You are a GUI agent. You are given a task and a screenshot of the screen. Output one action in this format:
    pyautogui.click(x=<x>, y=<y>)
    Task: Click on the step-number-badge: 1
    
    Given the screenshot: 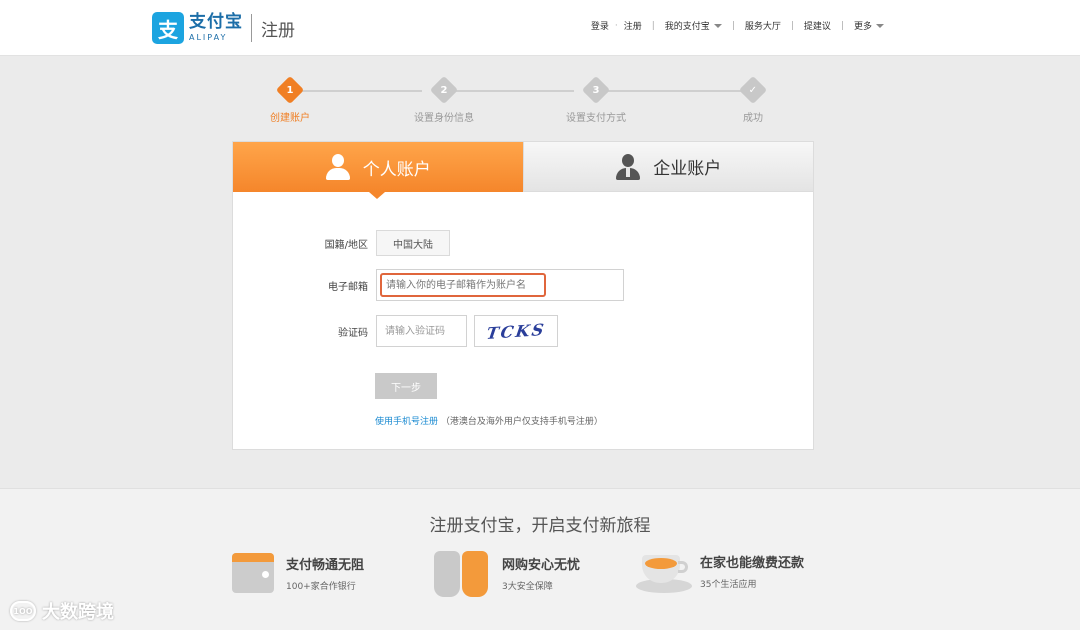 What is the action you would take?
    pyautogui.click(x=290, y=90)
    